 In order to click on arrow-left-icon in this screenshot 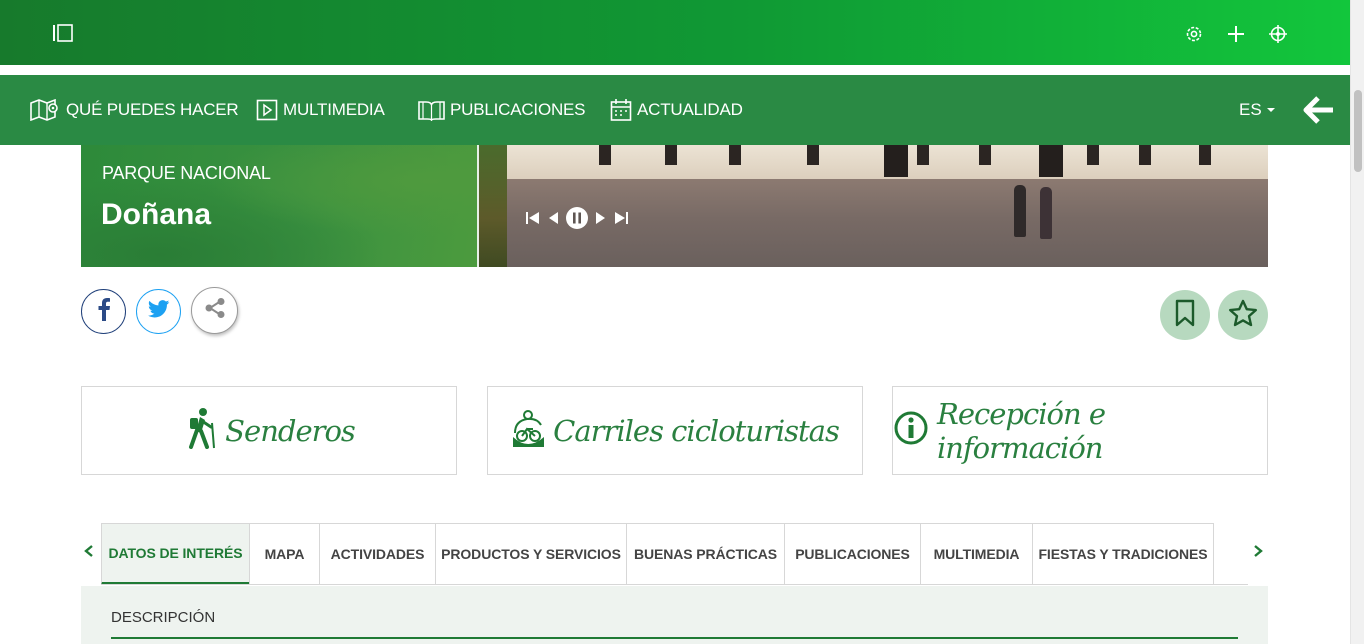, I will do `click(1319, 110)`.